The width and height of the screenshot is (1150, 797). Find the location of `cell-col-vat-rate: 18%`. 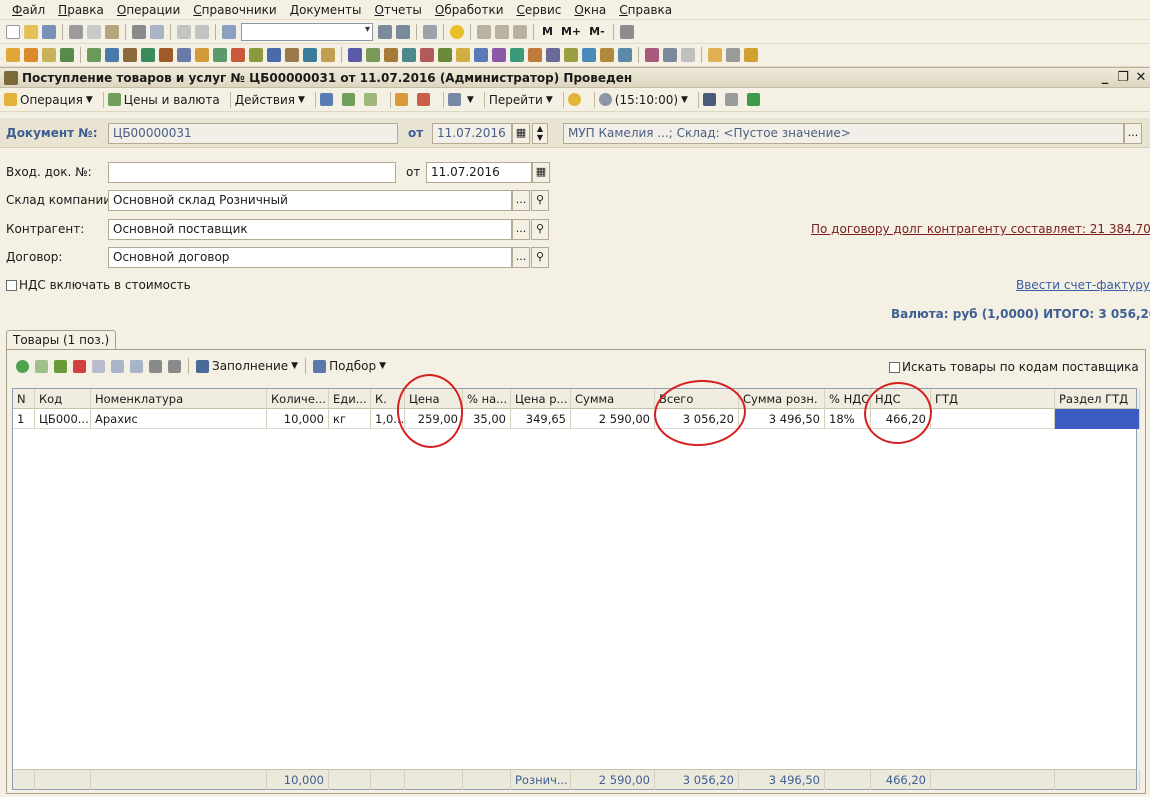

cell-col-vat-rate: 18% is located at coordinates (848, 419).